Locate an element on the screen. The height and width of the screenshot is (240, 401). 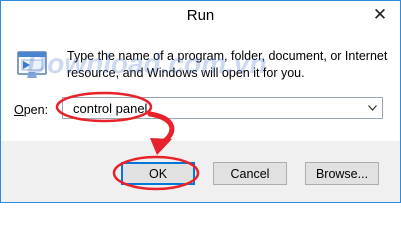
open-label-accelerator: O is located at coordinates (19, 110).